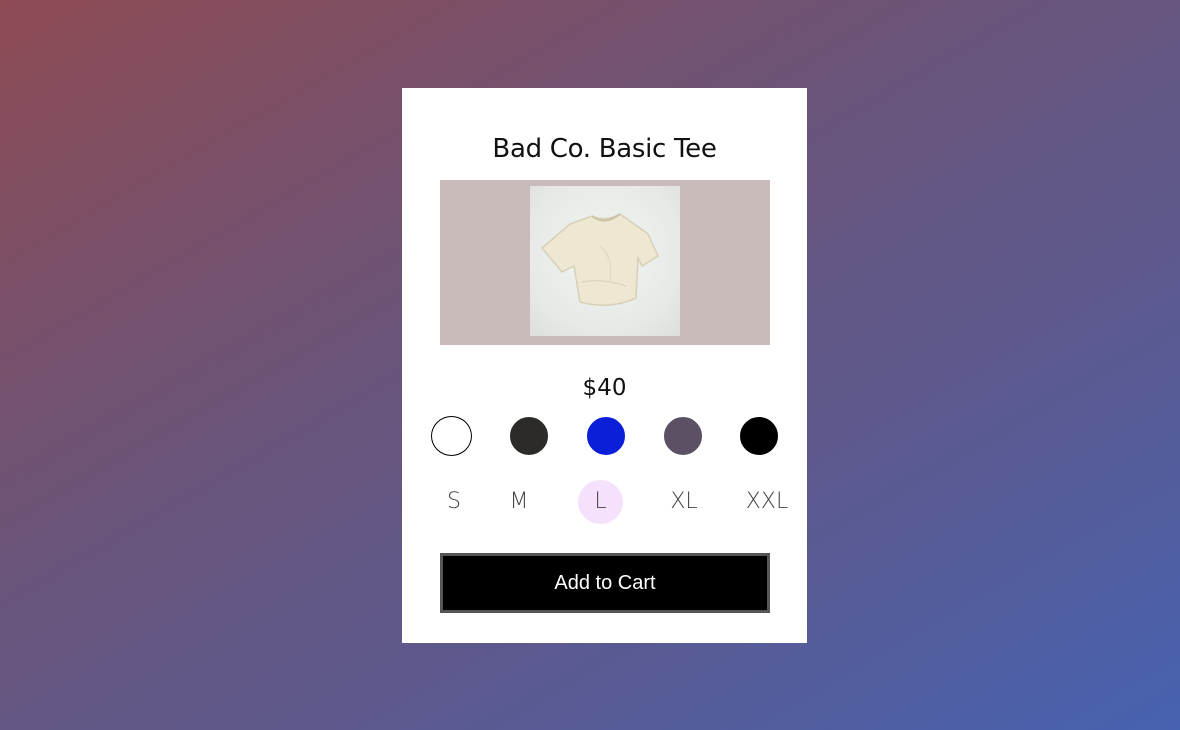 The image size is (1180, 730). What do you see at coordinates (604, 149) in the screenshot?
I see `product-title: Bad Co. Basic Tee` at bounding box center [604, 149].